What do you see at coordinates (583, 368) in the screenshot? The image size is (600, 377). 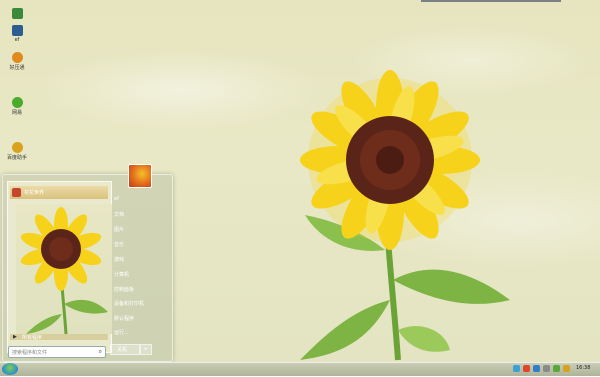 I see `taskbar-clock: 16:38` at bounding box center [583, 368].